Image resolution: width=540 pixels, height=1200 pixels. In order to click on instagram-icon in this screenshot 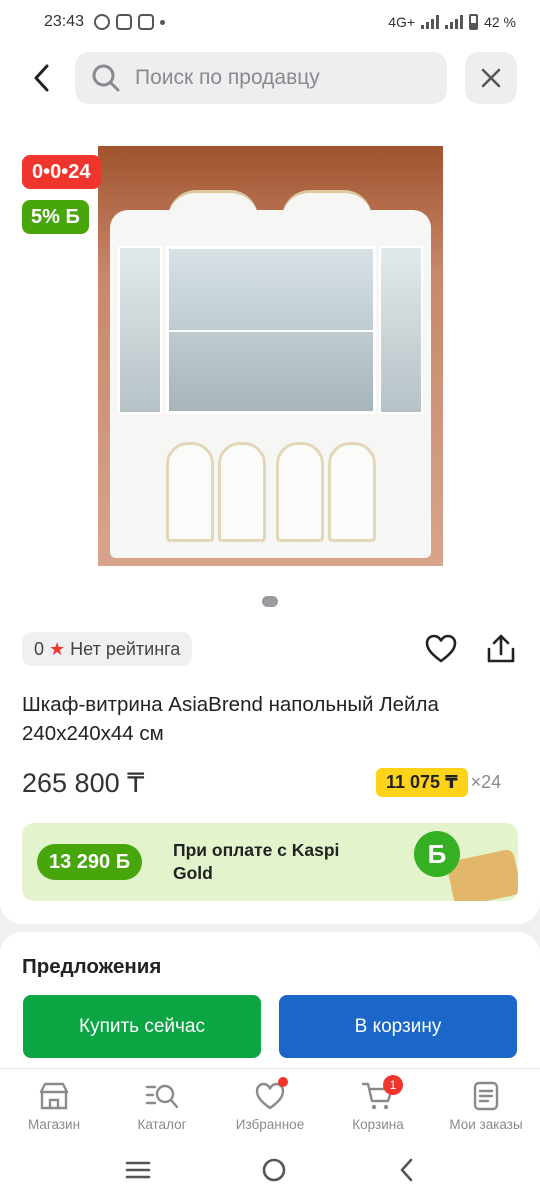, I will do `click(124, 22)`.